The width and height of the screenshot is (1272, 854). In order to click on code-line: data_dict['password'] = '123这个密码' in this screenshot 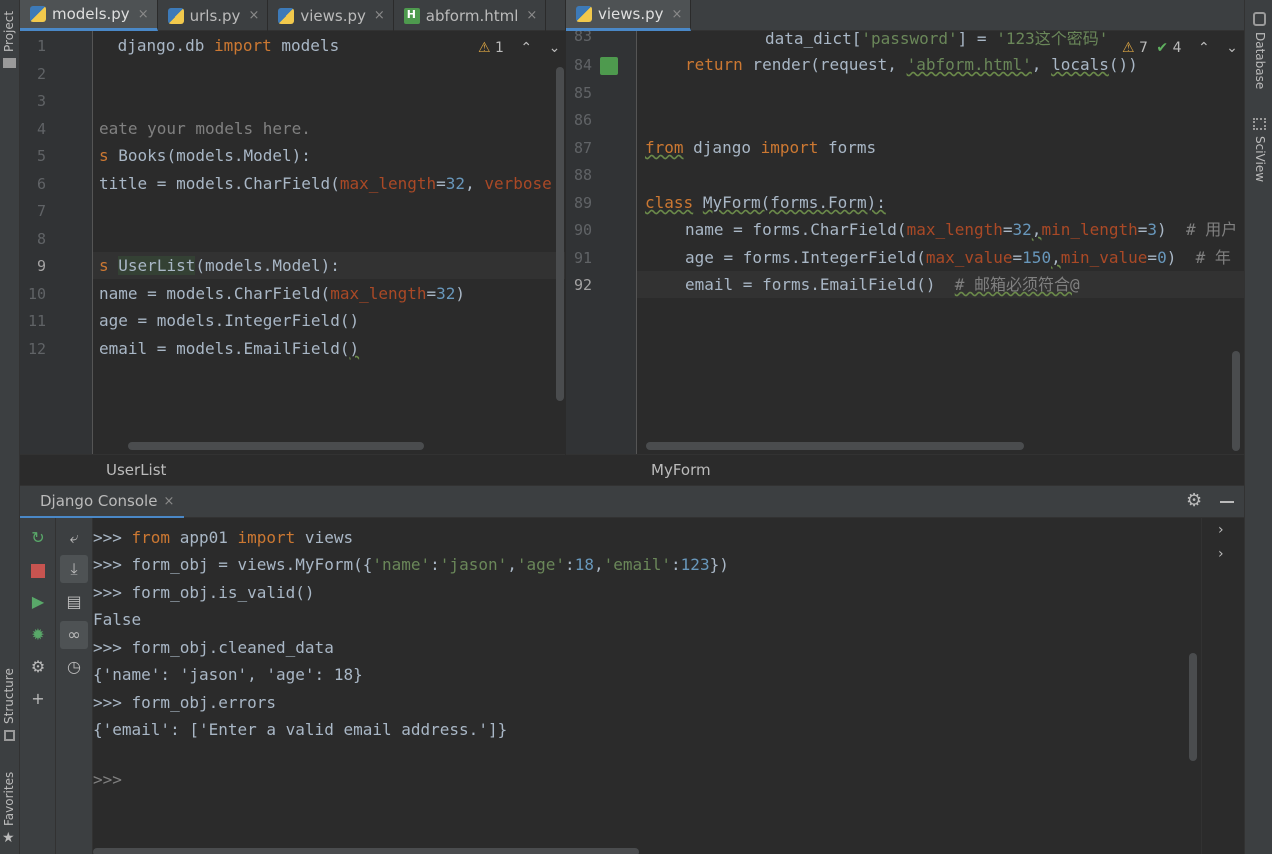, I will do `click(937, 39)`.